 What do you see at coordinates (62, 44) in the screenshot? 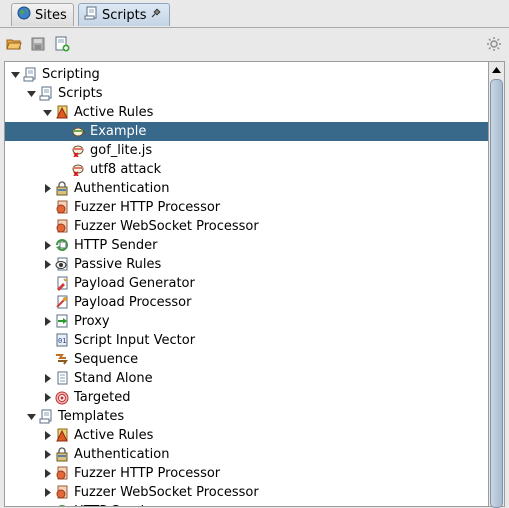
I see `new-script-icon` at bounding box center [62, 44].